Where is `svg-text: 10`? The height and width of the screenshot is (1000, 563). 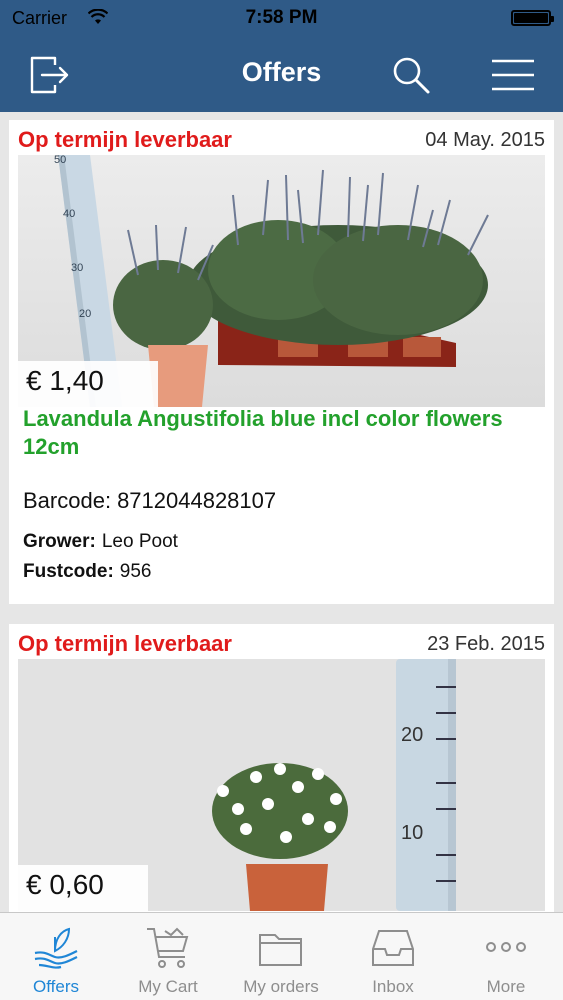
svg-text: 10 is located at coordinates (412, 833).